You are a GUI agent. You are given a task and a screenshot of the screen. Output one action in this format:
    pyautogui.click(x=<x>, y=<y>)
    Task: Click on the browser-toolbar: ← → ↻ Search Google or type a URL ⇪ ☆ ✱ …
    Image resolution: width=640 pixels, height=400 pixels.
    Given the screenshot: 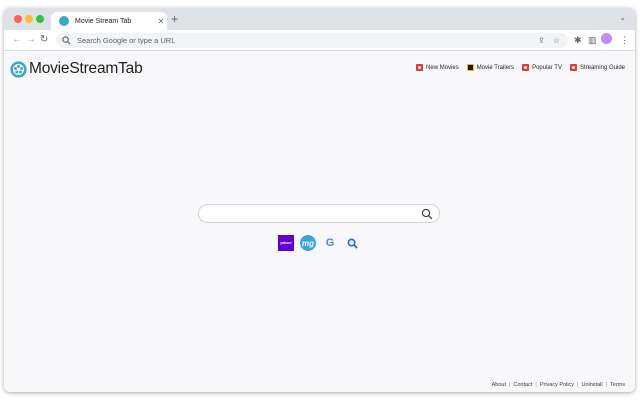 What is the action you would take?
    pyautogui.click(x=319, y=40)
    